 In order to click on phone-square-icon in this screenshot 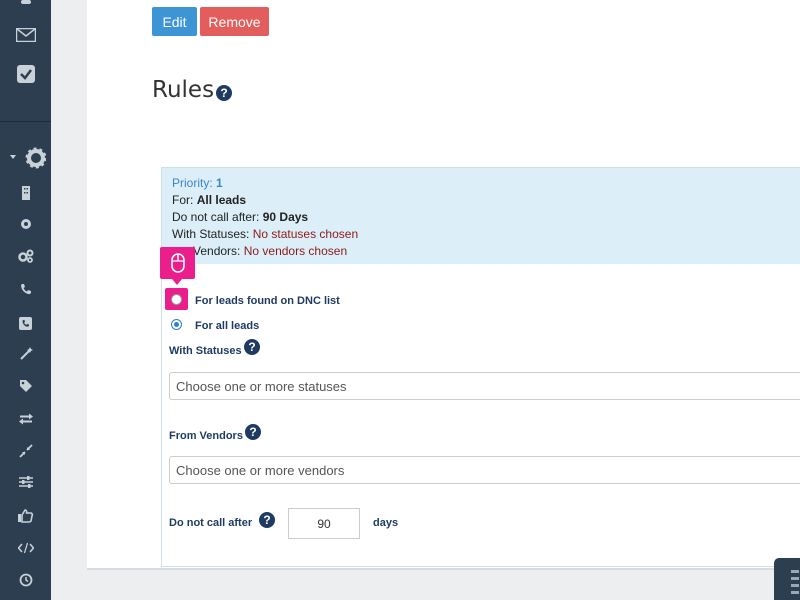, I will do `click(25, 323)`.